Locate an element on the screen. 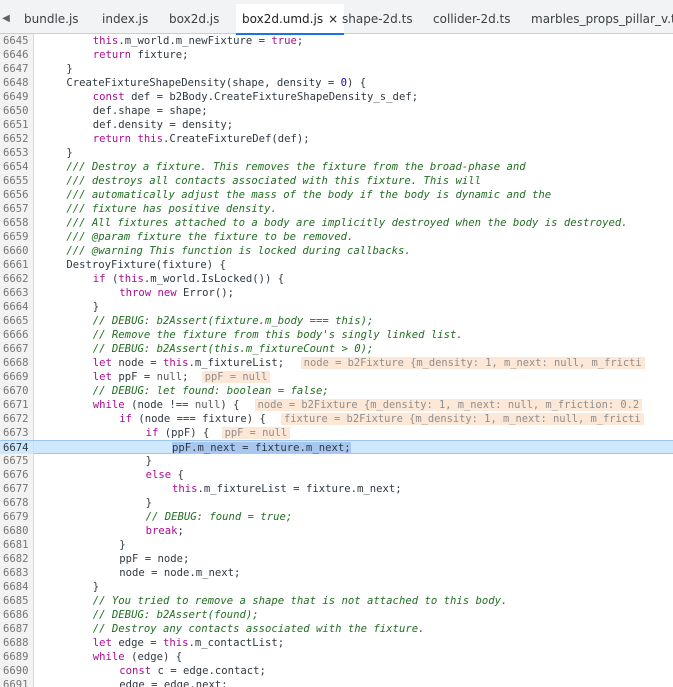 The width and height of the screenshot is (673, 687). code-text: DestroyFixture(fixture) { is located at coordinates (146, 265).